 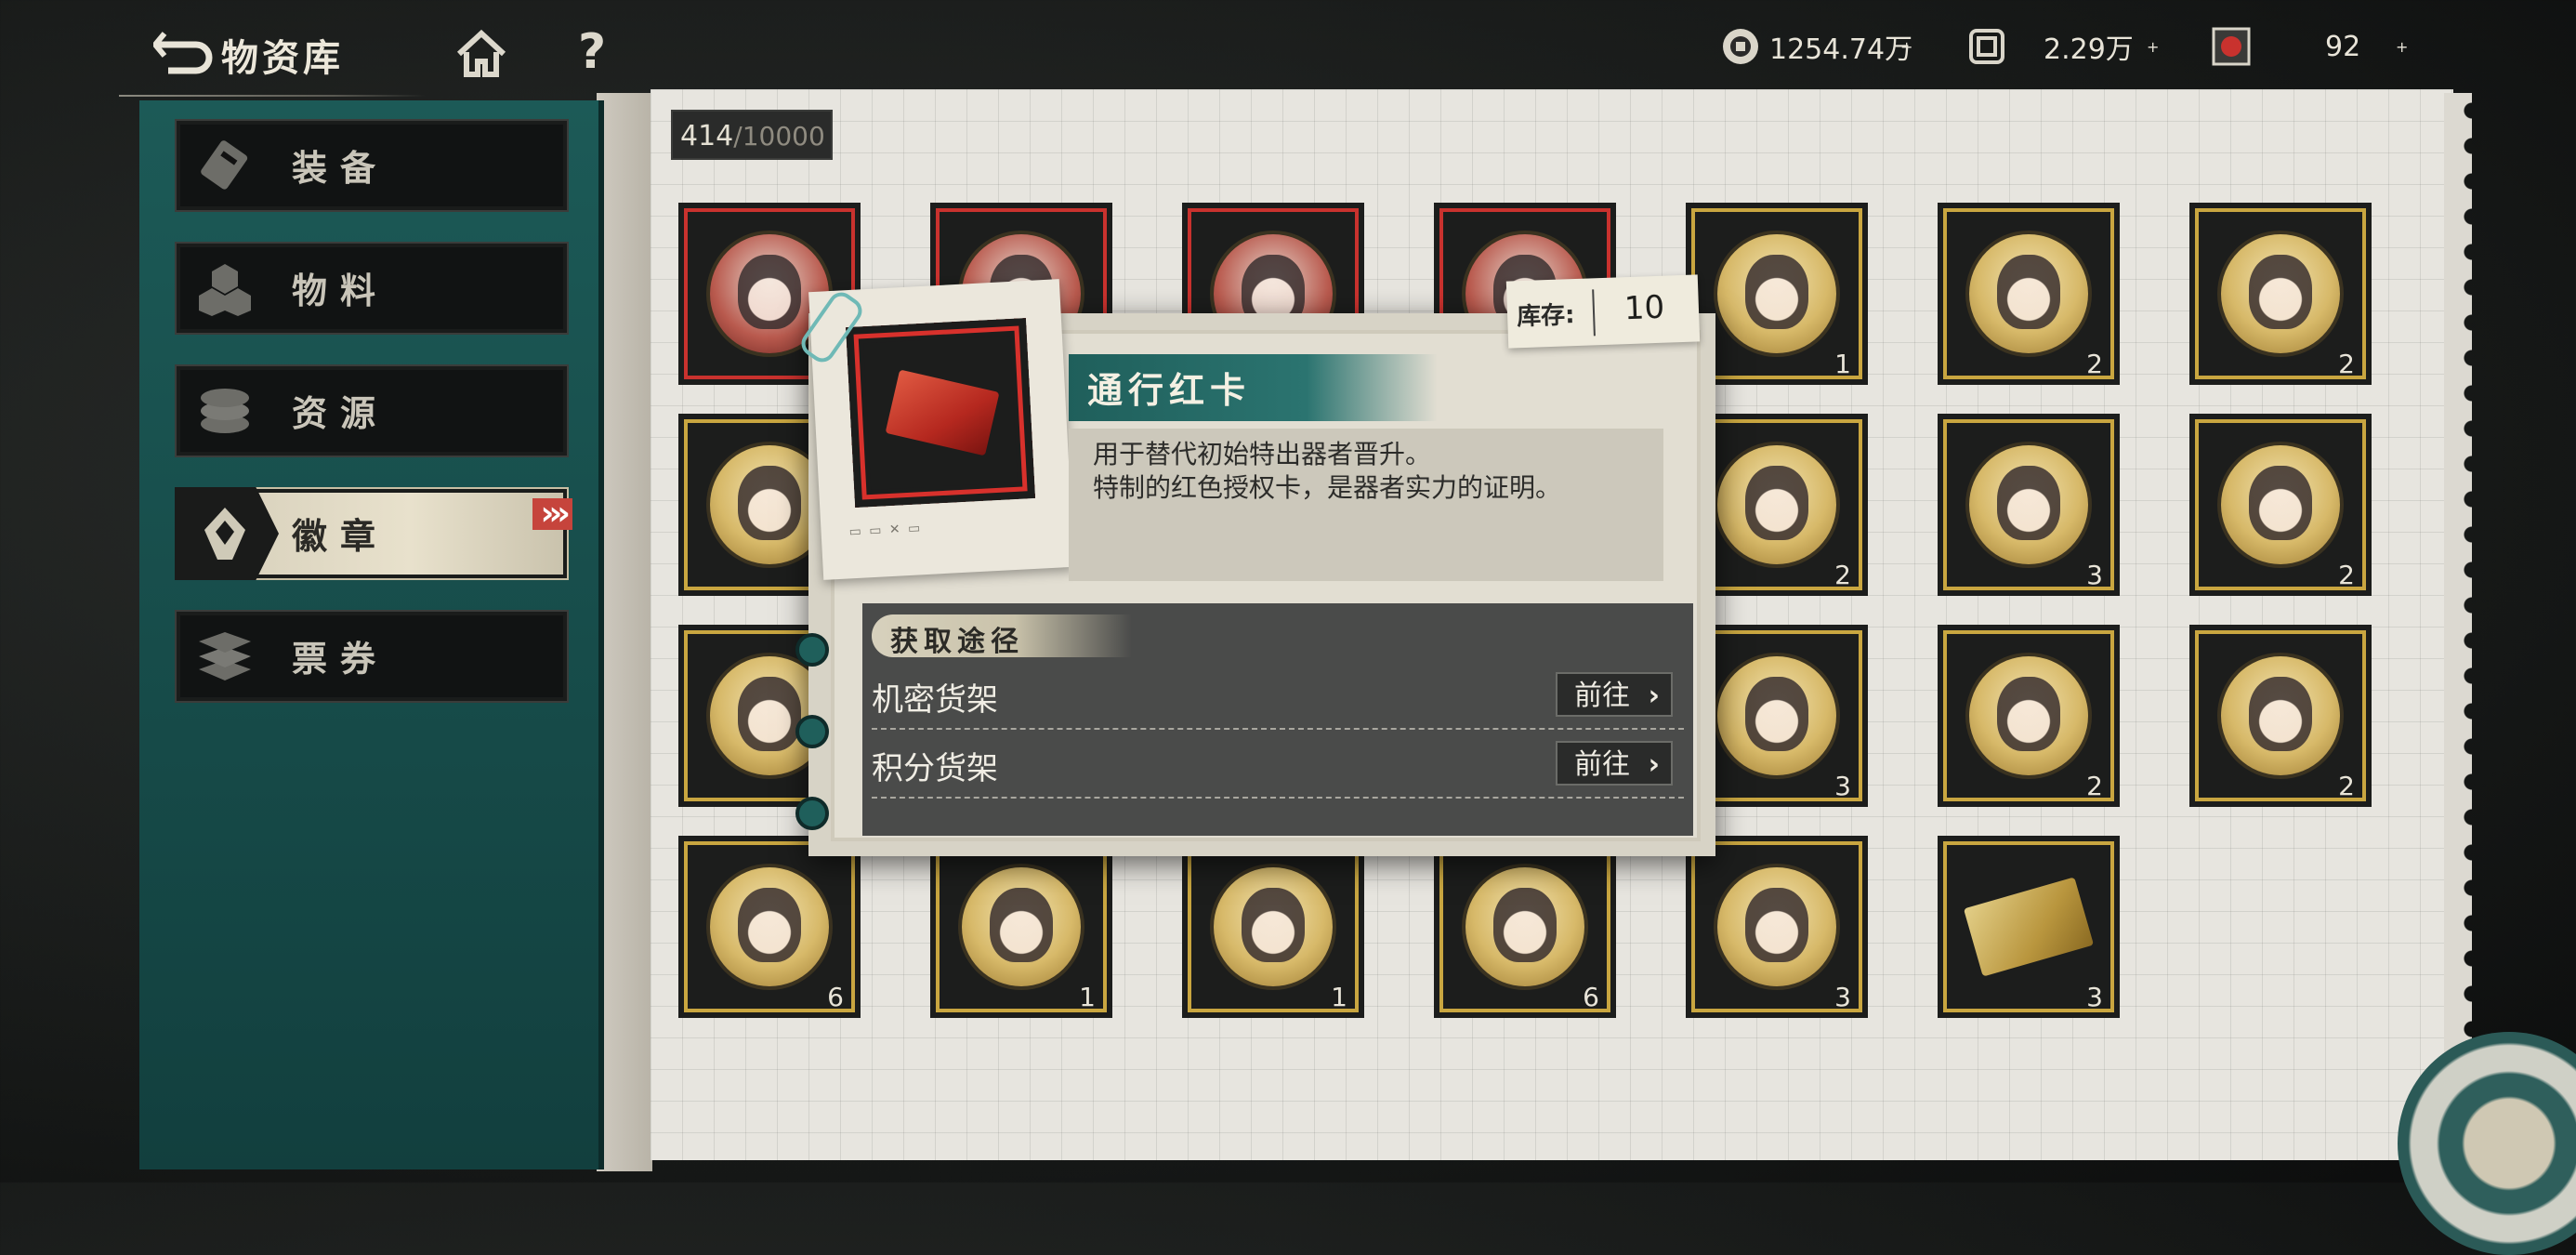 What do you see at coordinates (2402, 46) in the screenshot?
I see `add-emblem-button: +` at bounding box center [2402, 46].